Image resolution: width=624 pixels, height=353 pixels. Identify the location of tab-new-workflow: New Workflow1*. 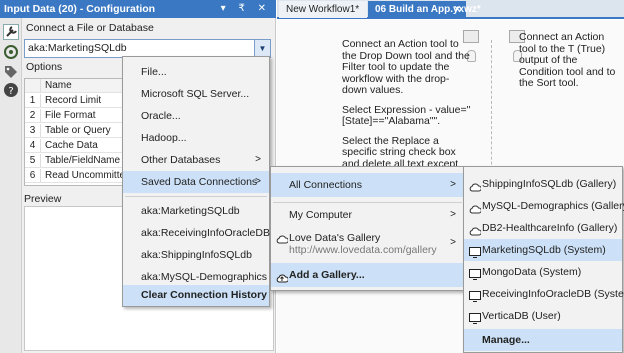
(323, 9).